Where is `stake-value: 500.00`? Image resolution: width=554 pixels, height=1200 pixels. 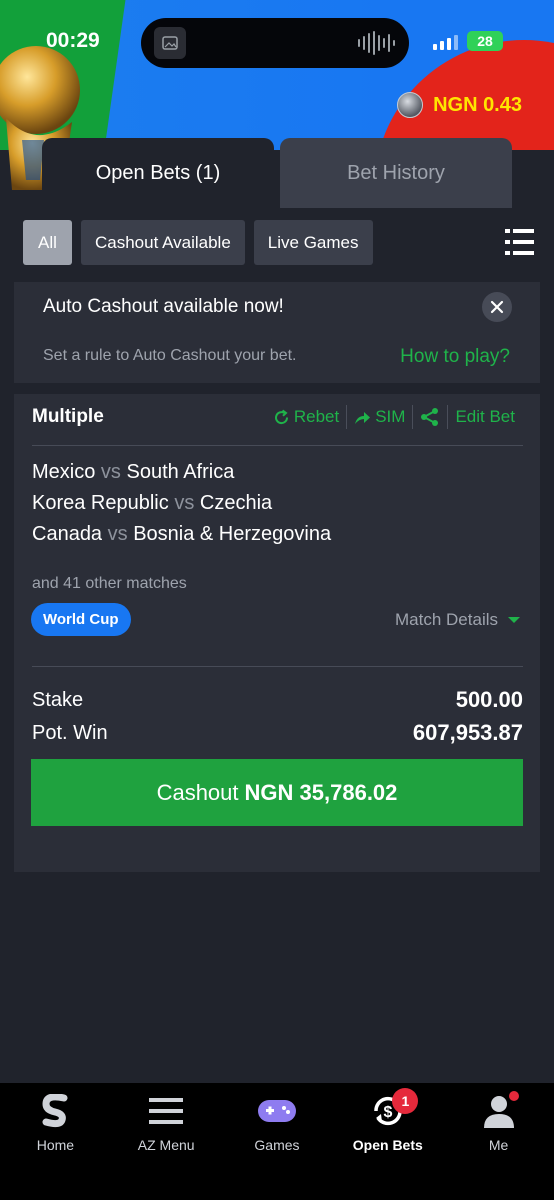
stake-value: 500.00 is located at coordinates (489, 699).